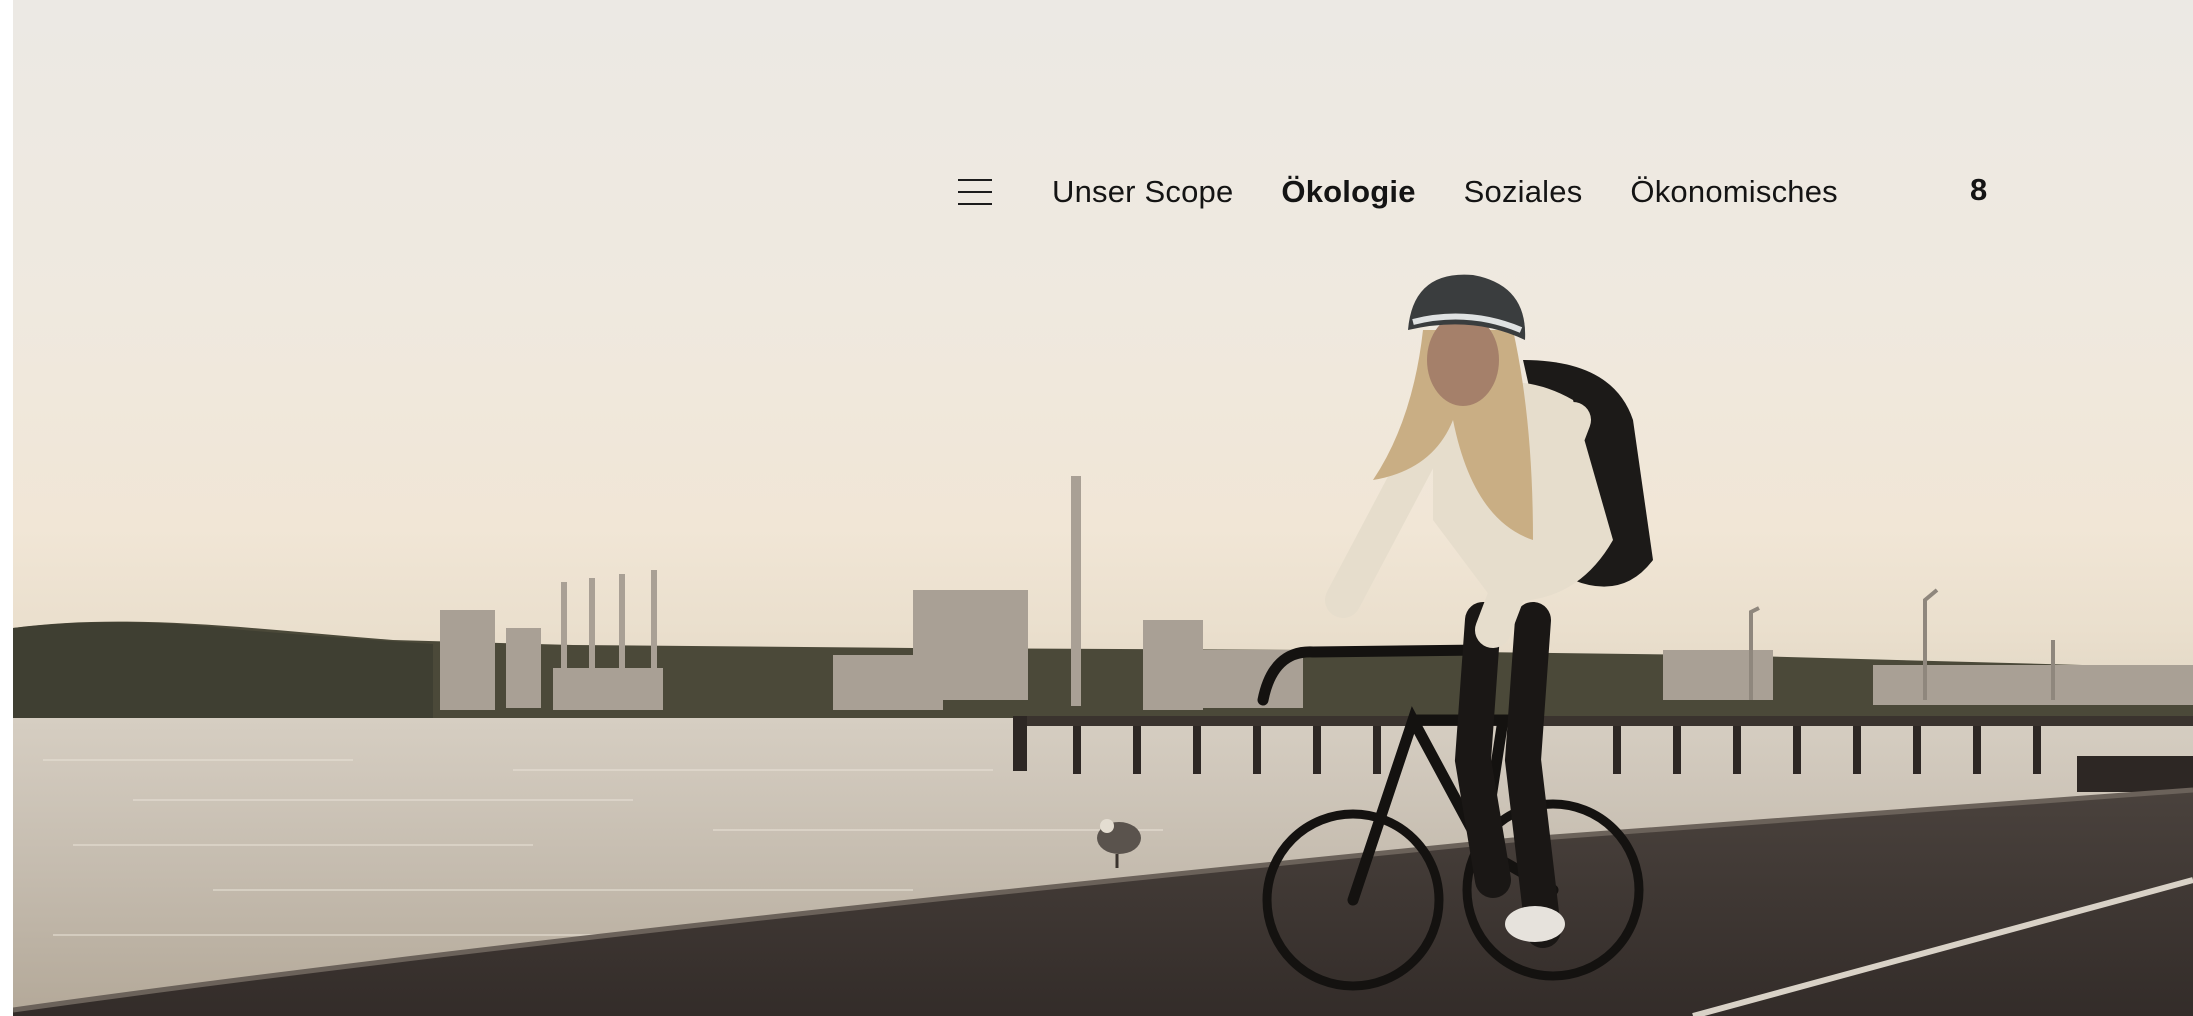 The height and width of the screenshot is (1016, 2193). I want to click on nav-item-oekonomisches: Ökonomisches, so click(1733, 192).